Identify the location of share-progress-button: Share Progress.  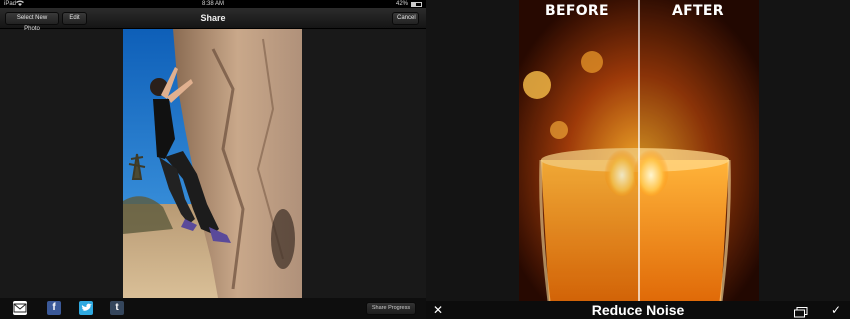
(391, 308).